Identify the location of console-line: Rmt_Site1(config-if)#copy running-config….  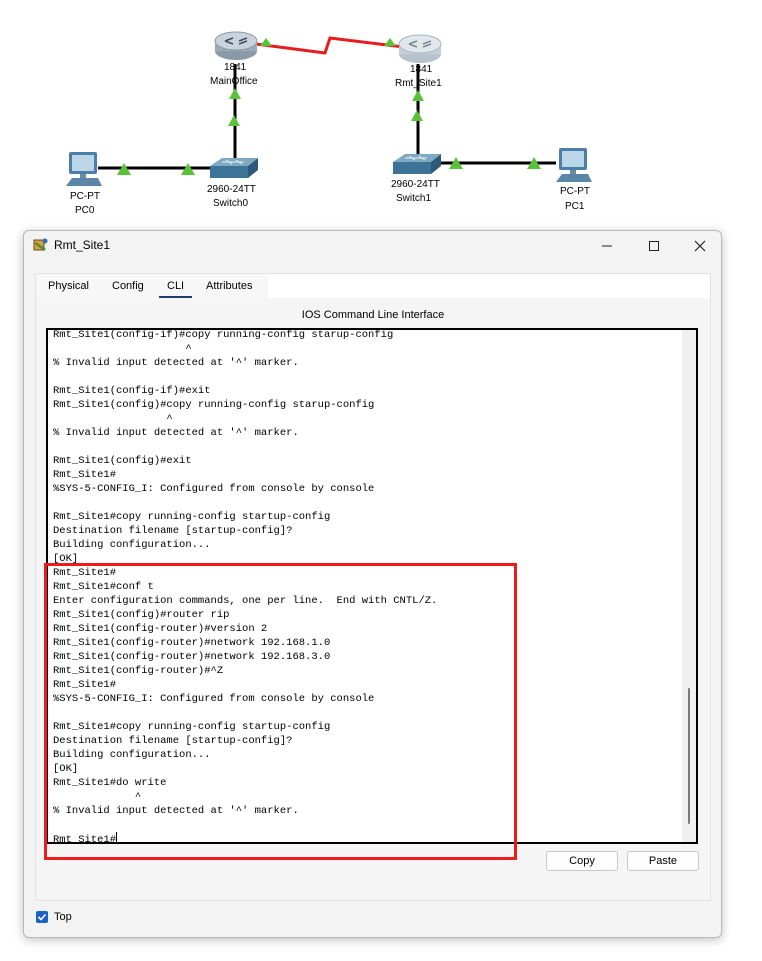
(223, 335).